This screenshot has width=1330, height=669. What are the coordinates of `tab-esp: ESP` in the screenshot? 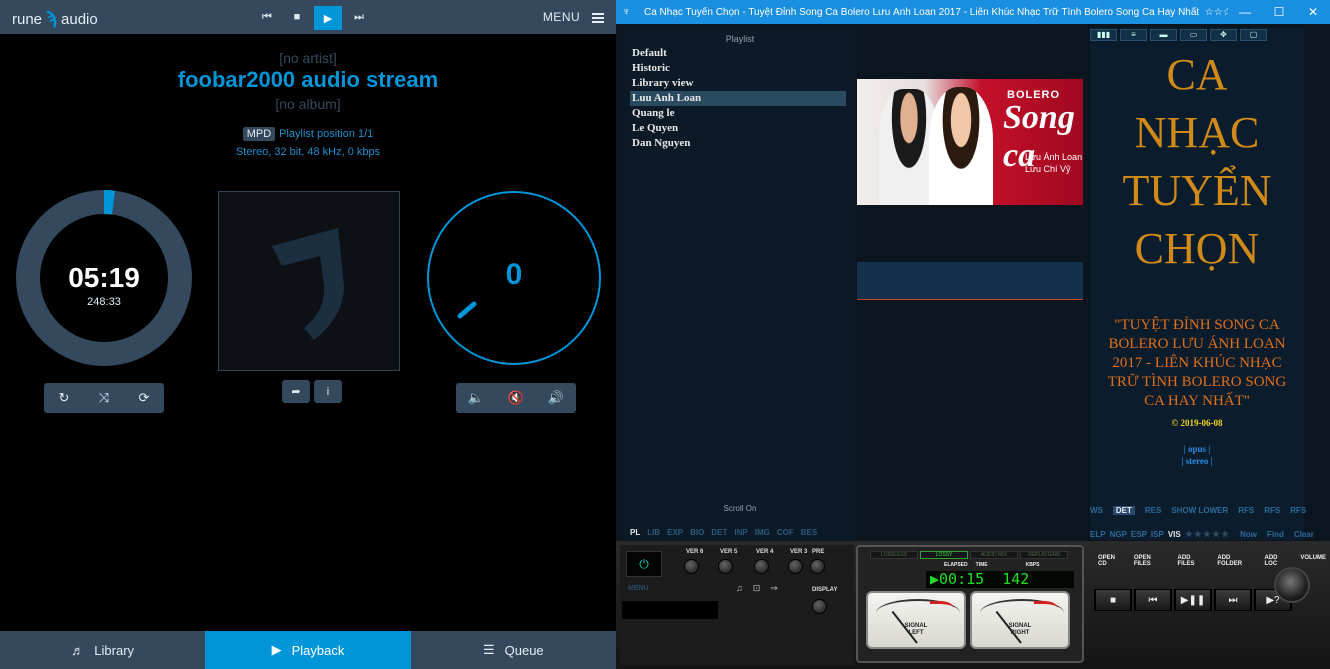 It's located at (1139, 534).